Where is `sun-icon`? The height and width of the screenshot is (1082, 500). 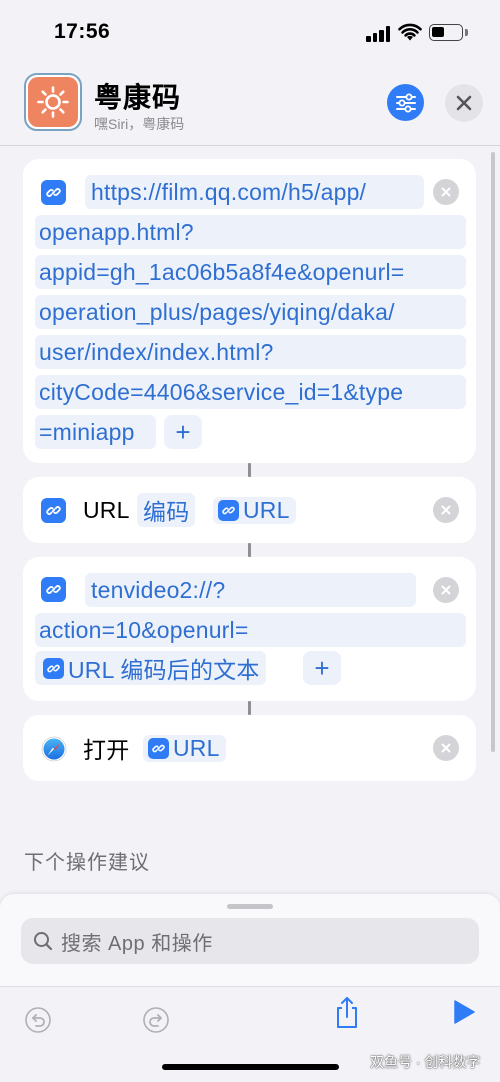
sun-icon is located at coordinates (53, 102).